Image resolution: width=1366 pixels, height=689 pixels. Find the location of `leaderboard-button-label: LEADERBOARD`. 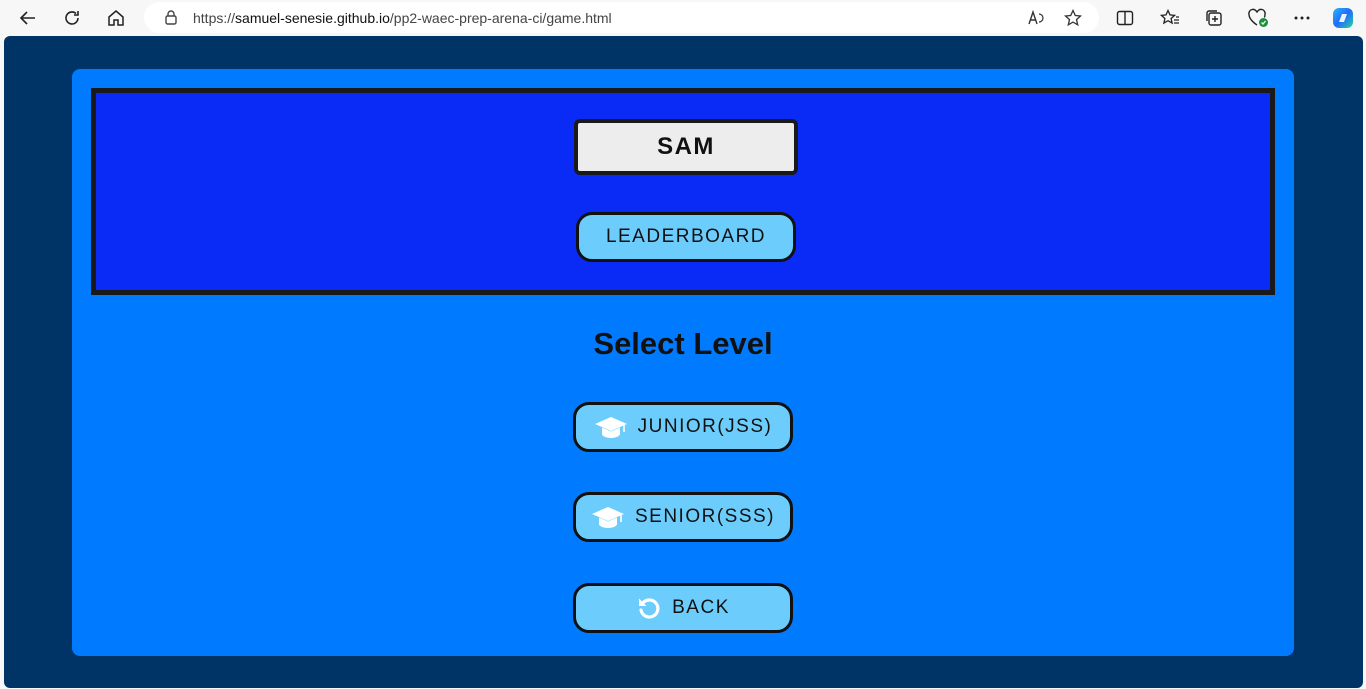

leaderboard-button-label: LEADERBOARD is located at coordinates (686, 236).